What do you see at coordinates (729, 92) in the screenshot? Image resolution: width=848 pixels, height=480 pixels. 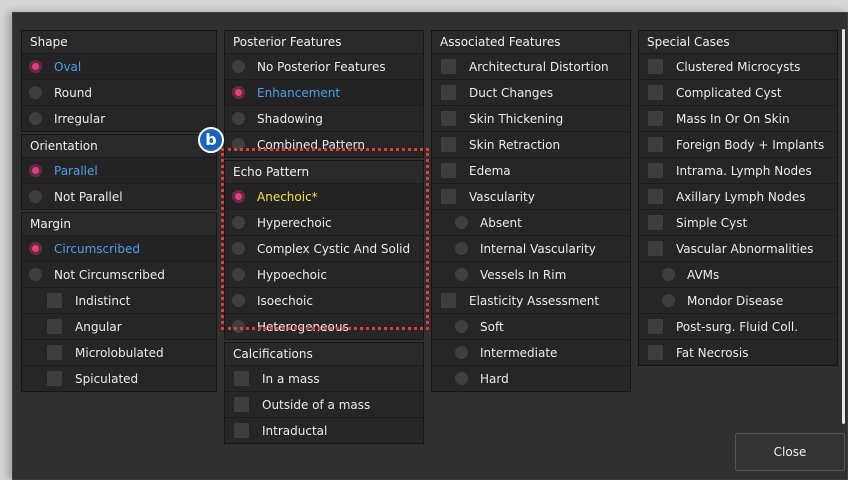 I see `option-label: Complicated Cyst` at bounding box center [729, 92].